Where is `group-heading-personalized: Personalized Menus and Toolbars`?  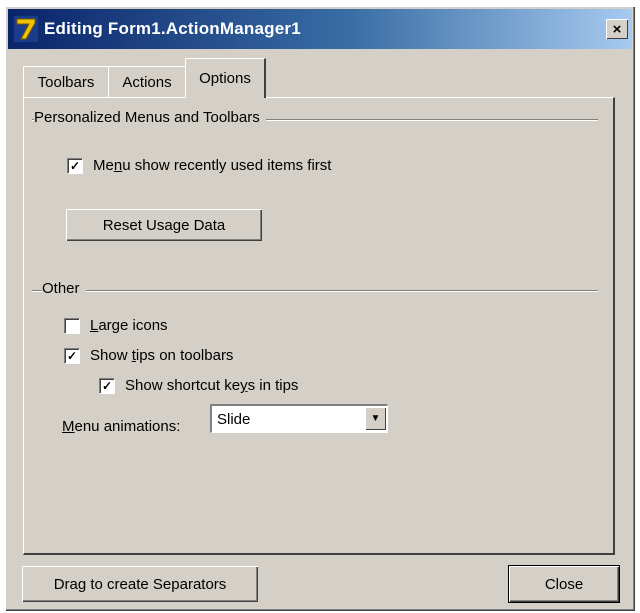
group-heading-personalized: Personalized Menus and Toolbars is located at coordinates (150, 117).